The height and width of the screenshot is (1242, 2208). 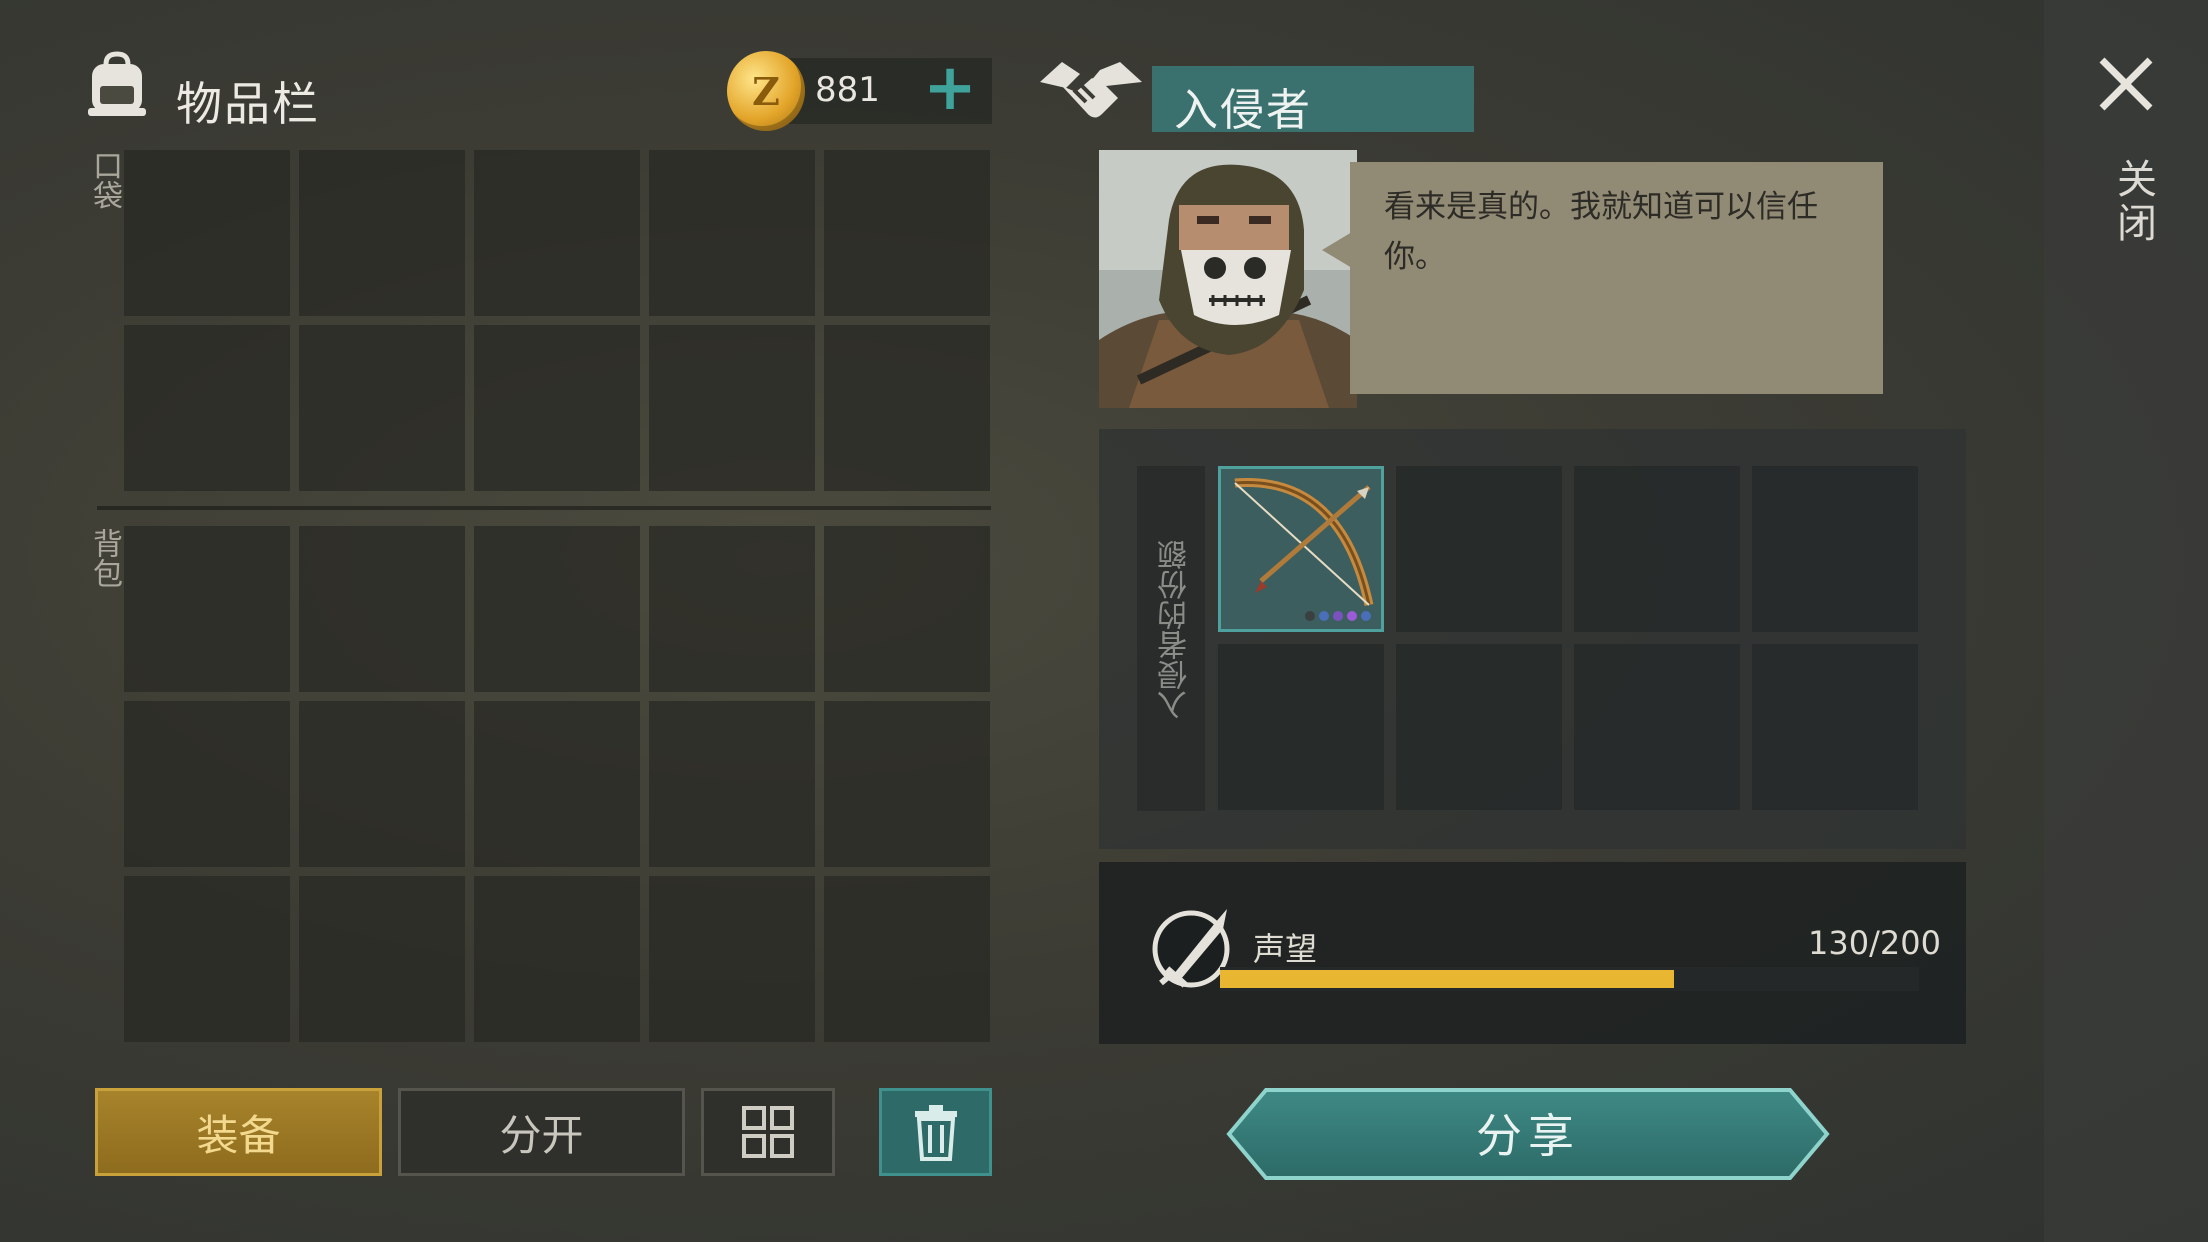 I want to click on close-label: 关闭, so click(x=2133, y=202).